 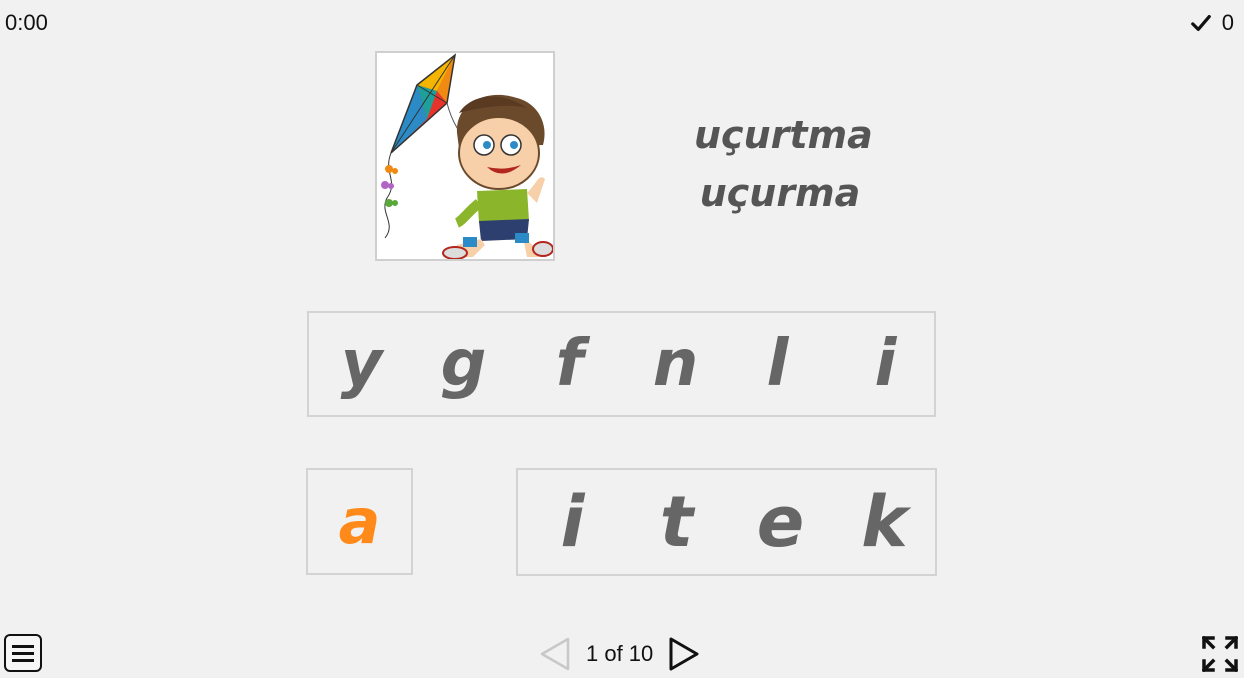 I want to click on checkmark-icon, so click(x=1200, y=23).